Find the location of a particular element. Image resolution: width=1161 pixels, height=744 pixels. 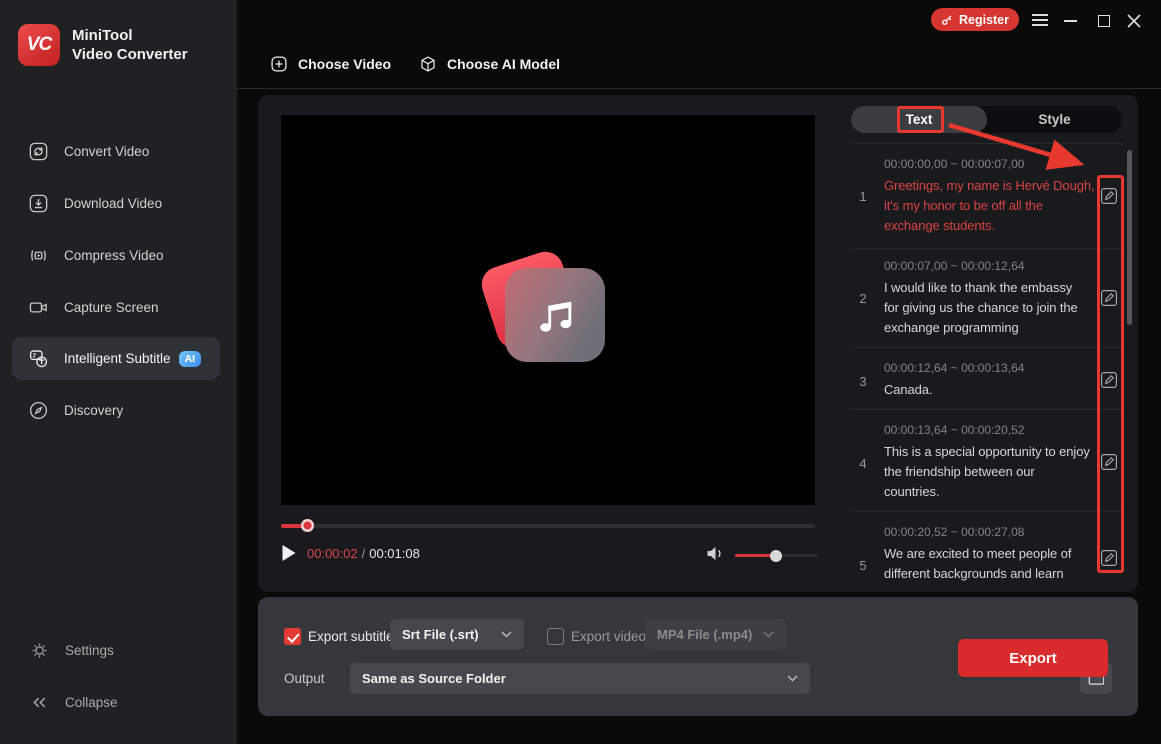

tab-choose-ai-model: Choose AI Model is located at coordinates (489, 64).